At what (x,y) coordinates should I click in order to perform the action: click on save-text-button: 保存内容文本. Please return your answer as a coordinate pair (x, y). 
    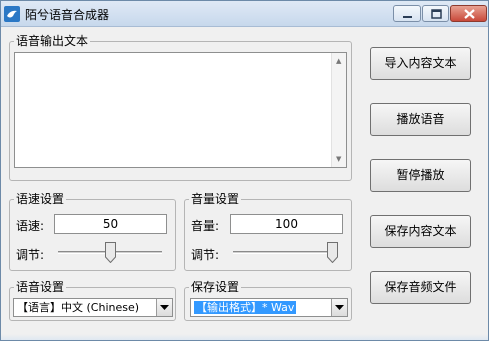
    Looking at the image, I should click on (420, 231).